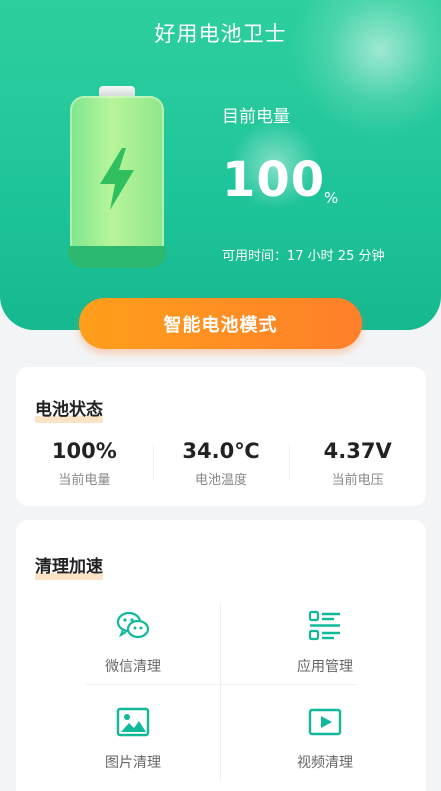 This screenshot has height=791, width=441. I want to click on video-icon, so click(325, 722).